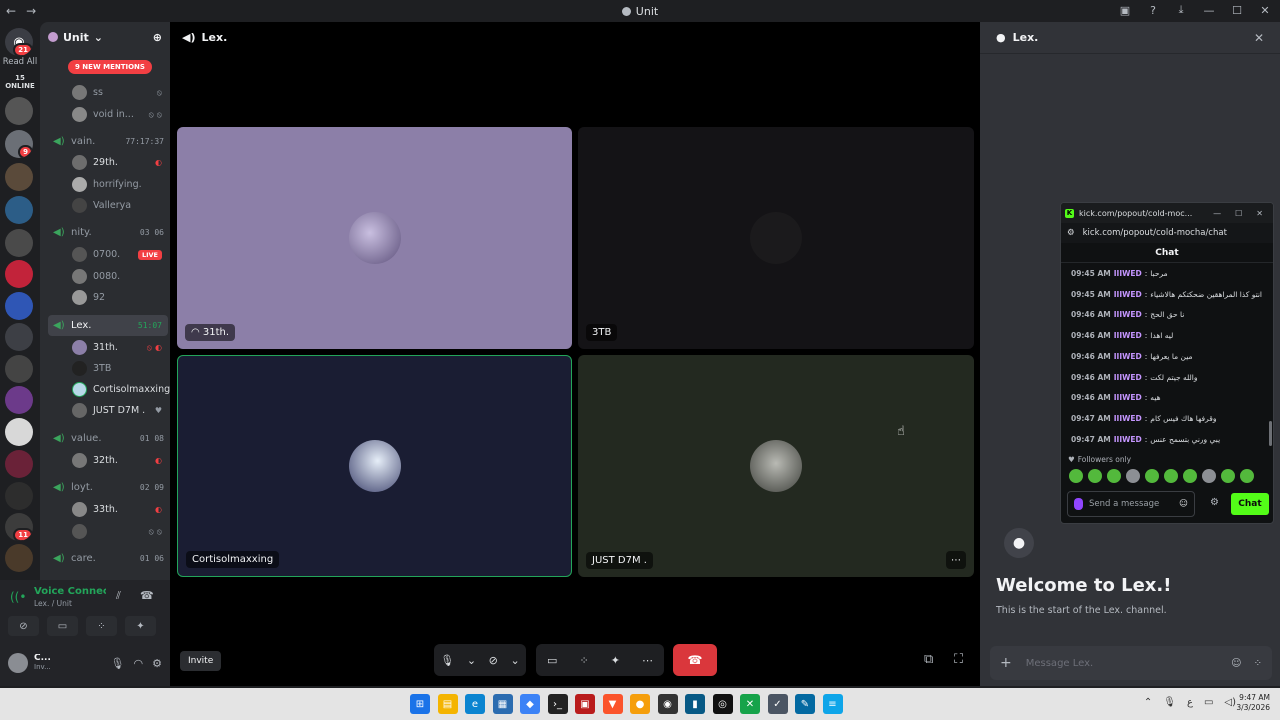  I want to click on leave-call-button: ☎, so click(695, 660).